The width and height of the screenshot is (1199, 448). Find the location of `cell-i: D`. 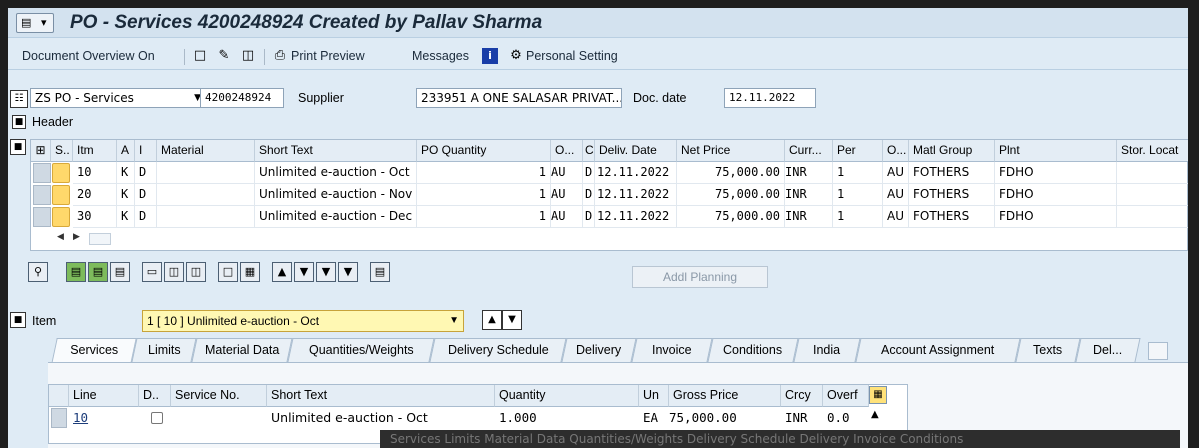

cell-i: D is located at coordinates (146, 195).